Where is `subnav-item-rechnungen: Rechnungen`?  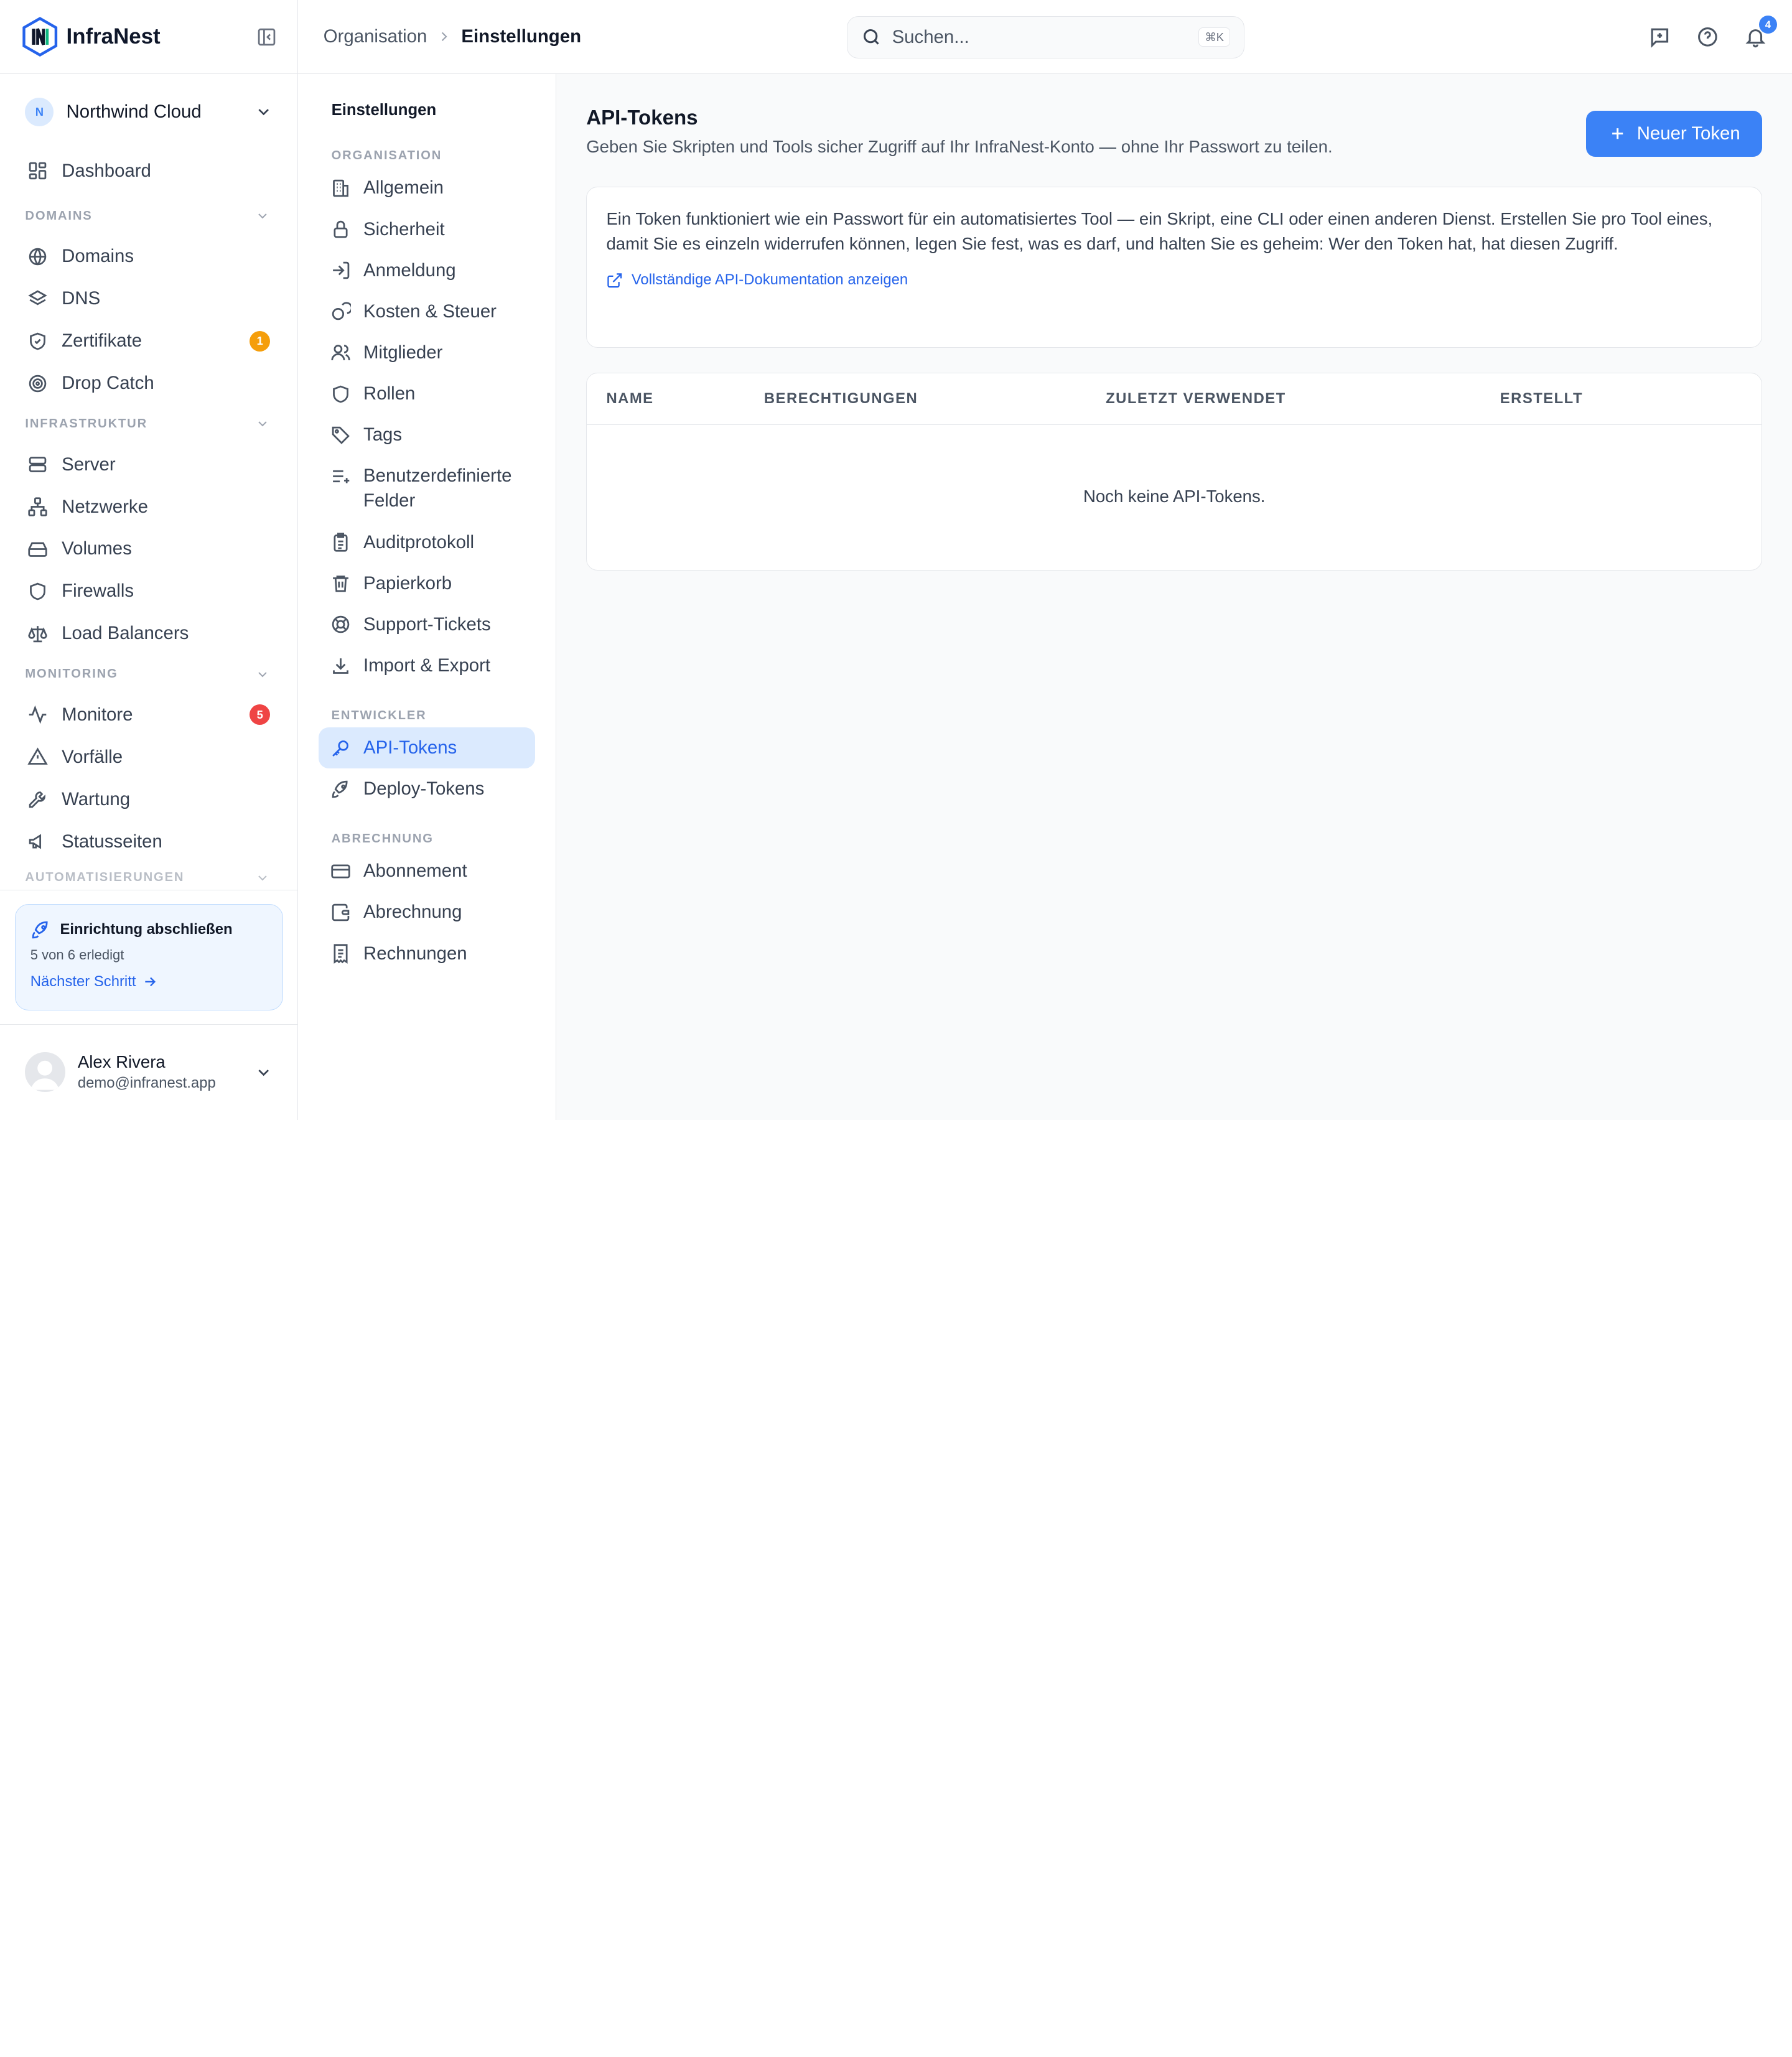
subnav-item-rechnungen: Rechnungen is located at coordinates (427, 953).